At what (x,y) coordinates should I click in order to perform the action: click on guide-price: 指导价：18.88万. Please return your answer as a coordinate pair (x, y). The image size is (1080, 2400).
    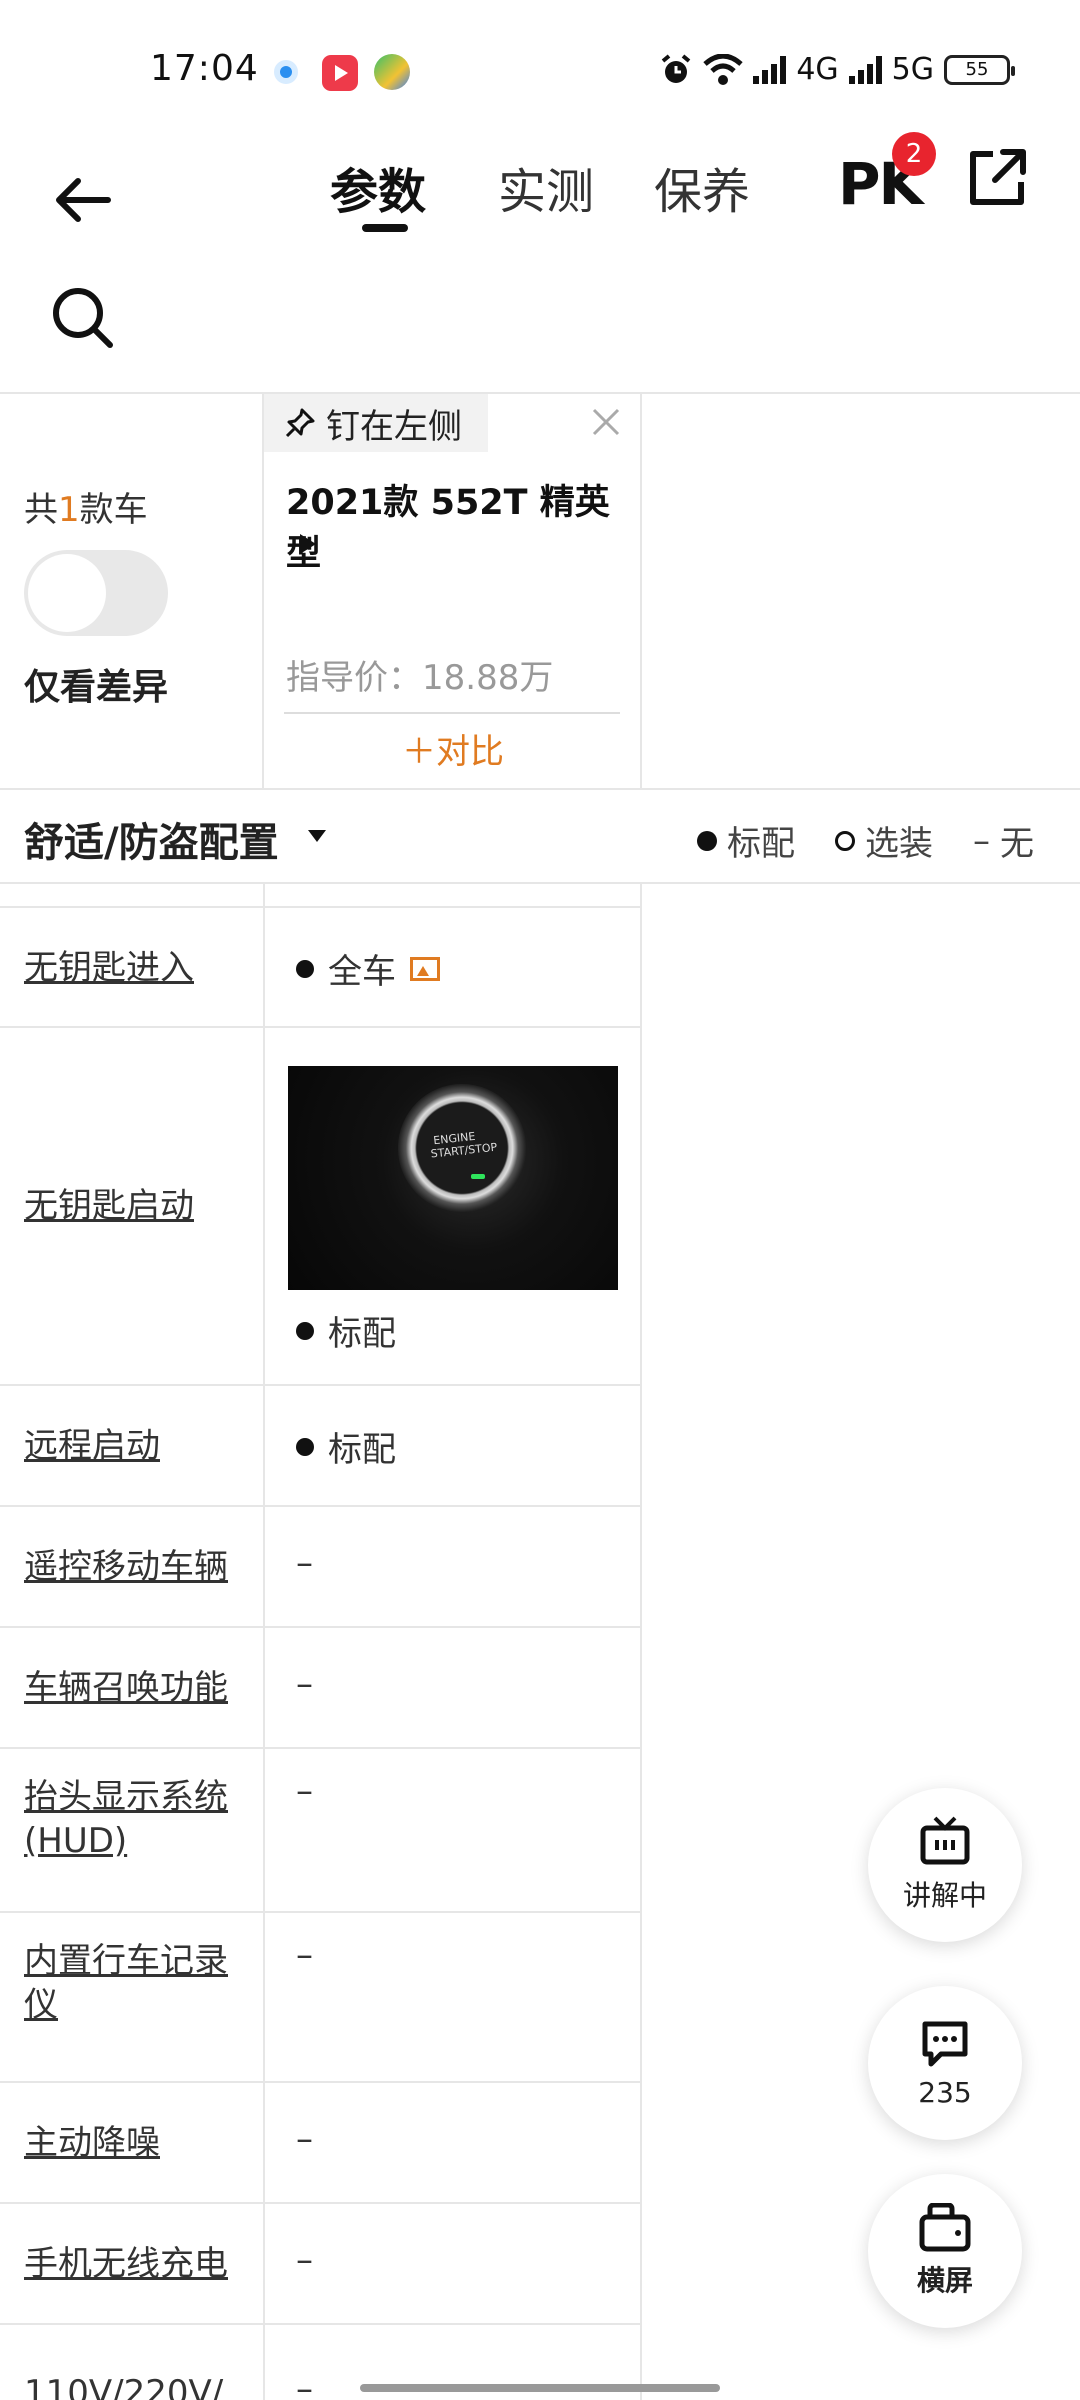
    Looking at the image, I should click on (420, 678).